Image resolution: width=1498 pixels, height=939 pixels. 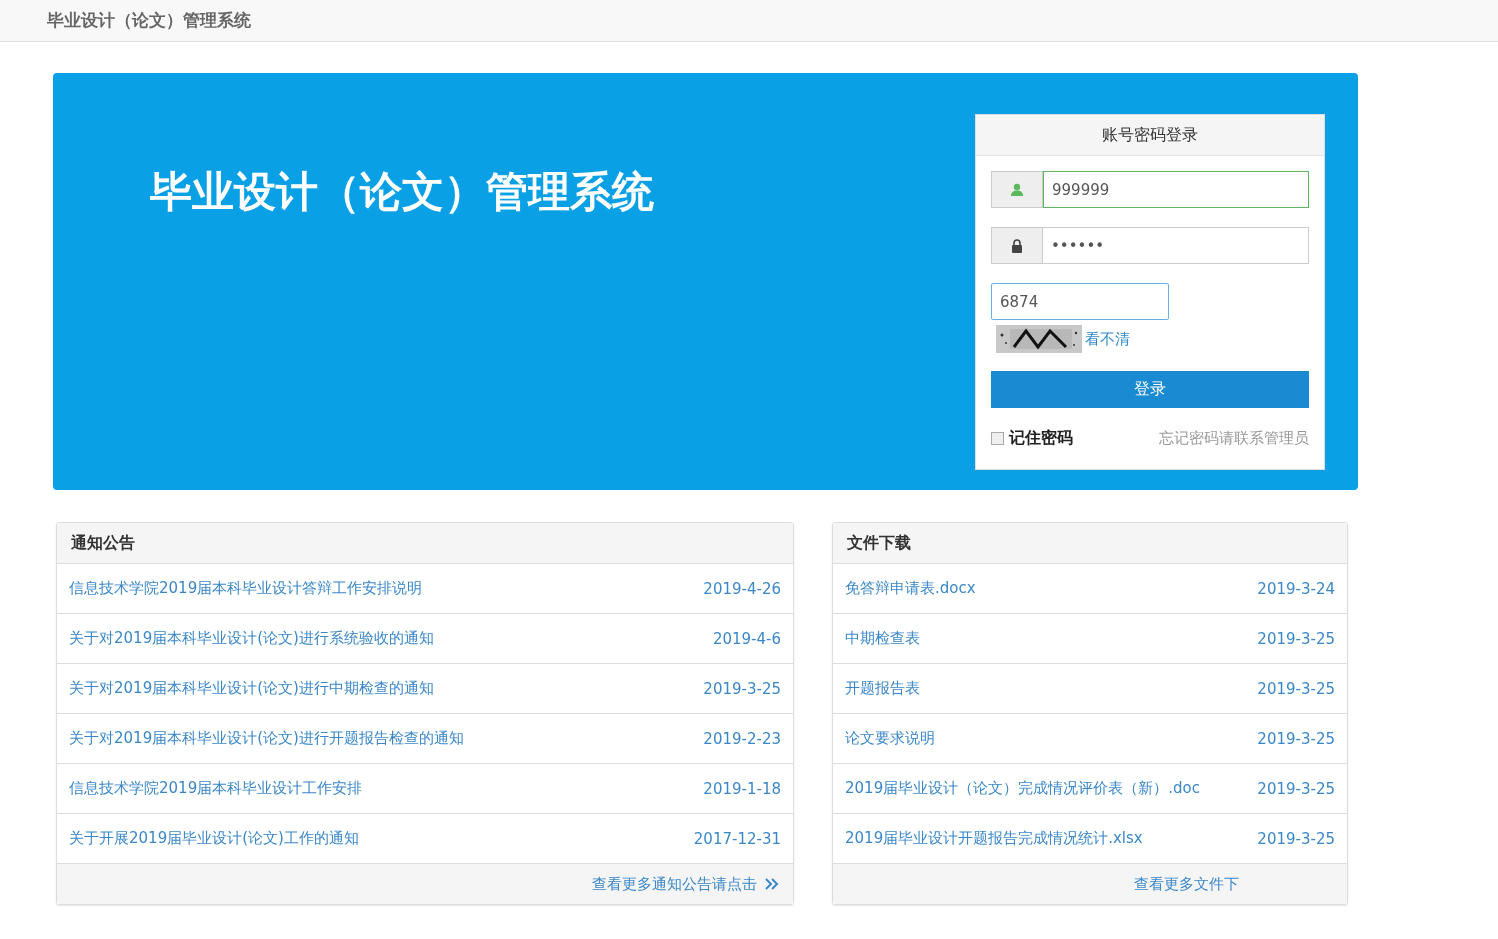 What do you see at coordinates (882, 638) in the screenshot?
I see `list-item-link: 中期检查表` at bounding box center [882, 638].